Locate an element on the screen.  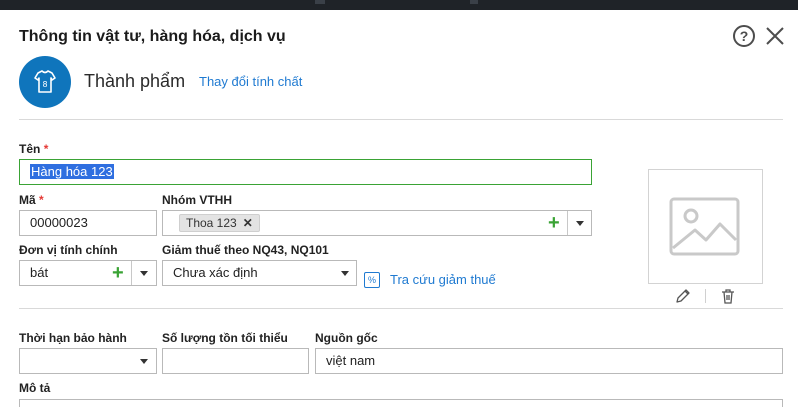
image-placeholder-icon is located at coordinates (704, 226).